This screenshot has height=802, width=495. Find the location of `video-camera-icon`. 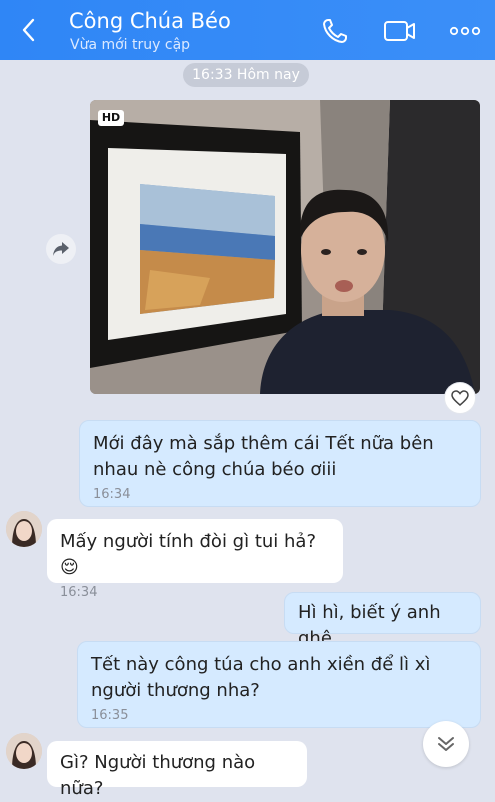

video-camera-icon is located at coordinates (399, 31).